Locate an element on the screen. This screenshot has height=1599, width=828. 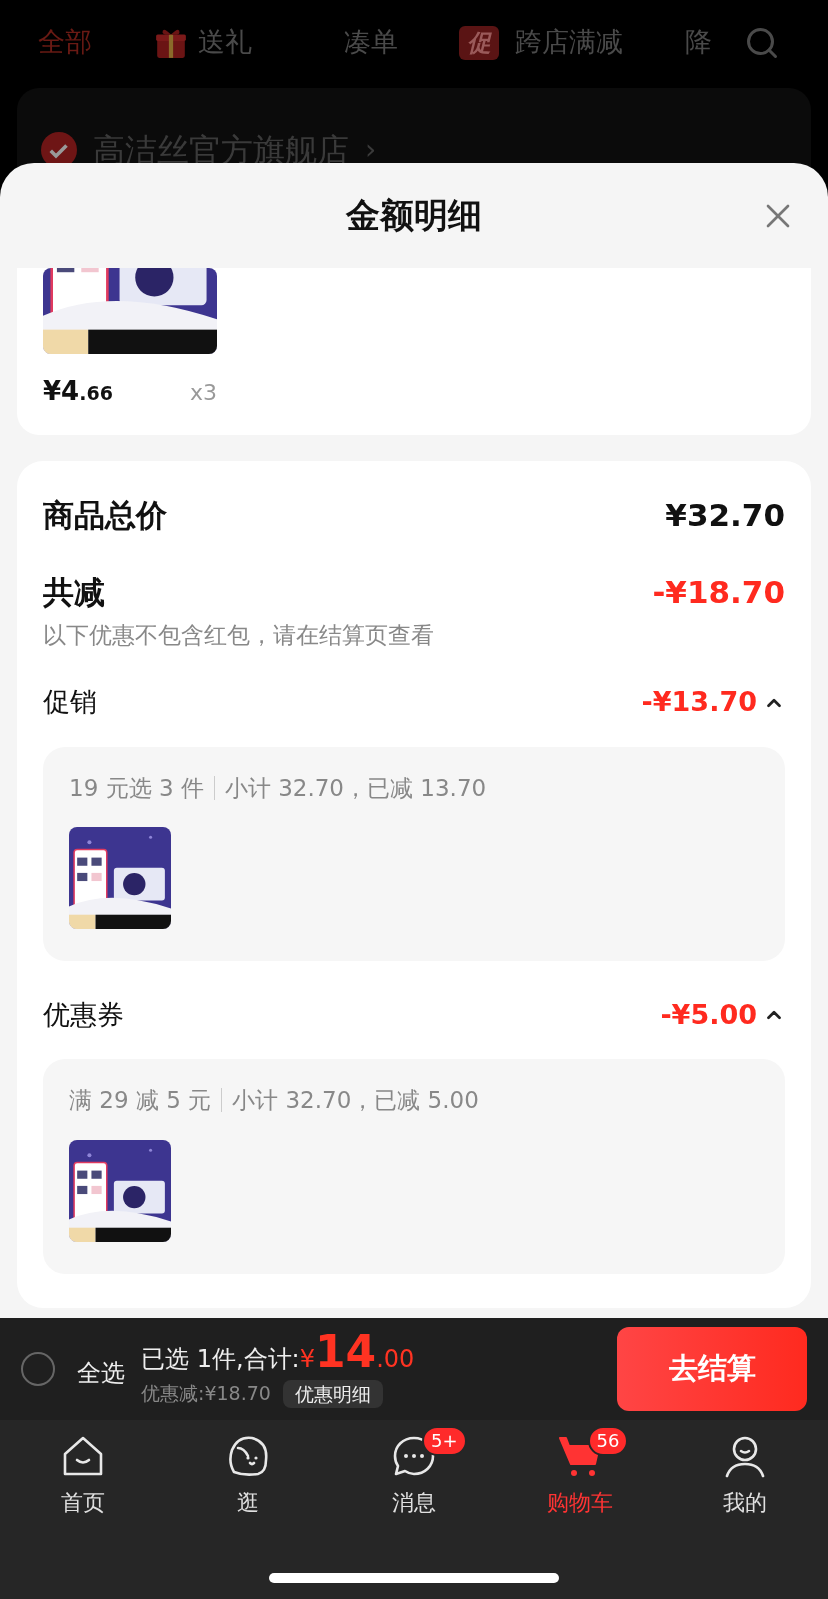
category-tab: 跨店满减 is located at coordinates (569, 42).